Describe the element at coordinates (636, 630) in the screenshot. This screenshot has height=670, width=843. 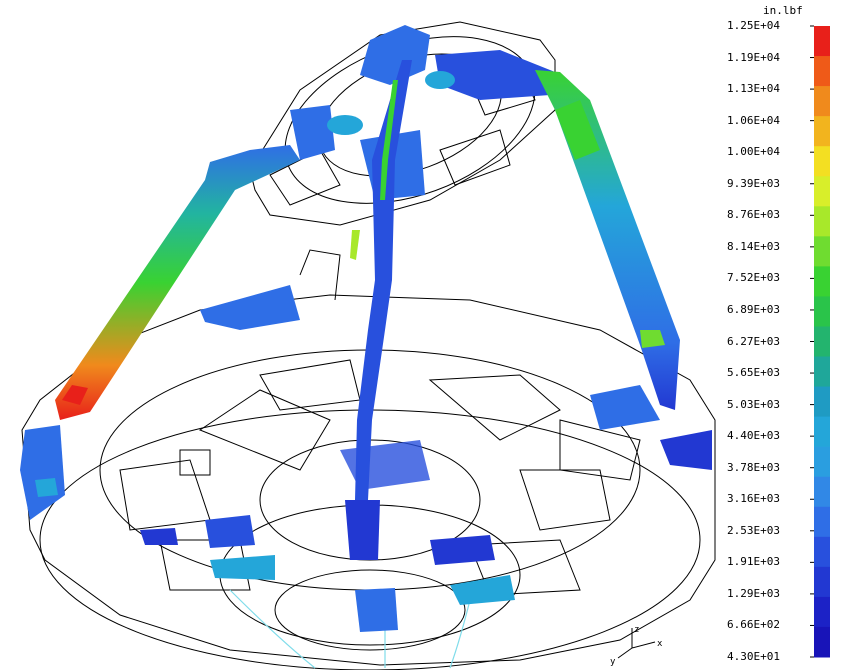
I see `triad-z-label: z` at that location.